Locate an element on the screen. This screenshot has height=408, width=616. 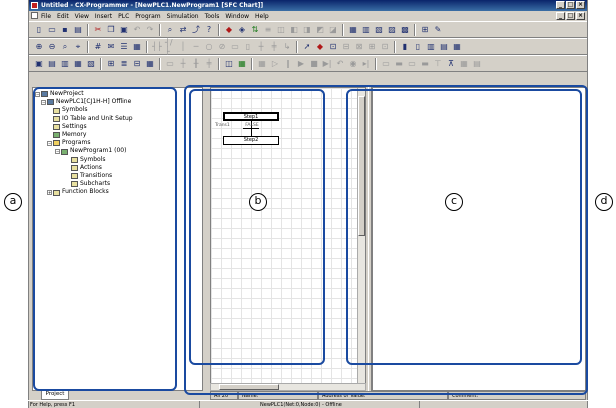
status-mode: NewPLC1(Net:0,Node:0) - Offline is located at coordinates (310, 404).